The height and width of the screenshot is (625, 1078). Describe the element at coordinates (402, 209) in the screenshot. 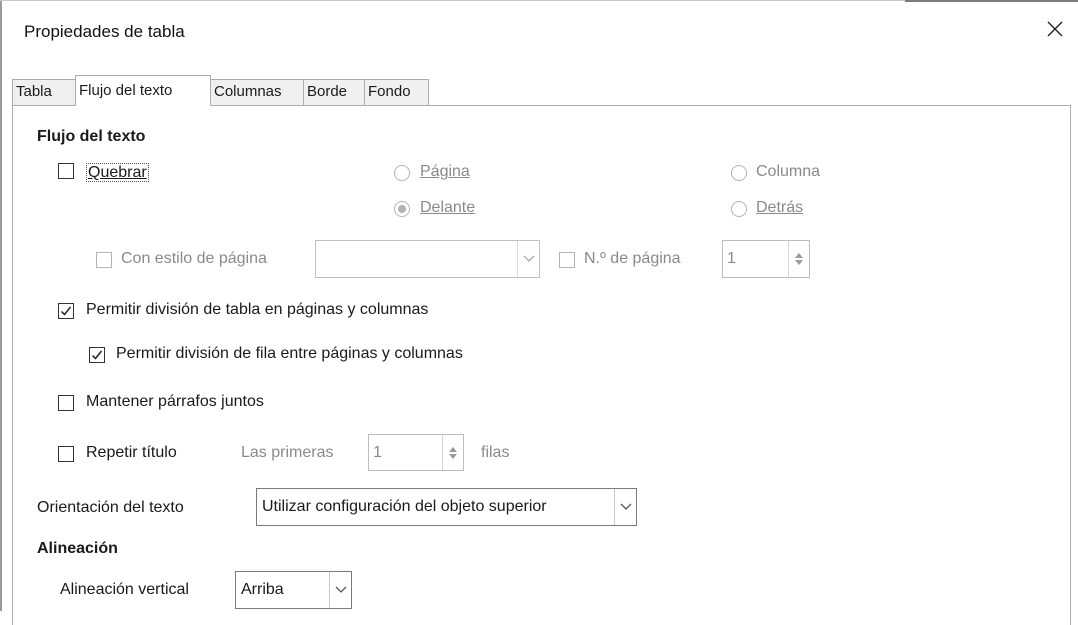

I see `before-radio` at that location.